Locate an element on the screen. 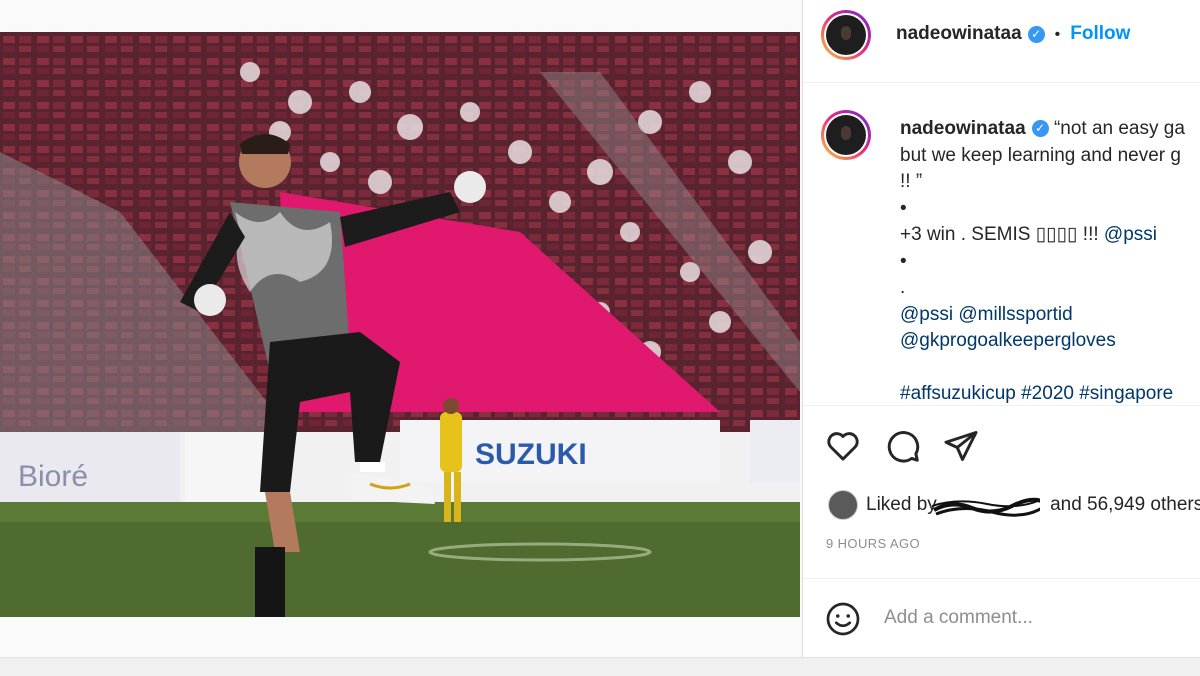 This screenshot has width=1200, height=676. header-text-row: nadeowinataa ✓ • Follow is located at coordinates (1013, 34).